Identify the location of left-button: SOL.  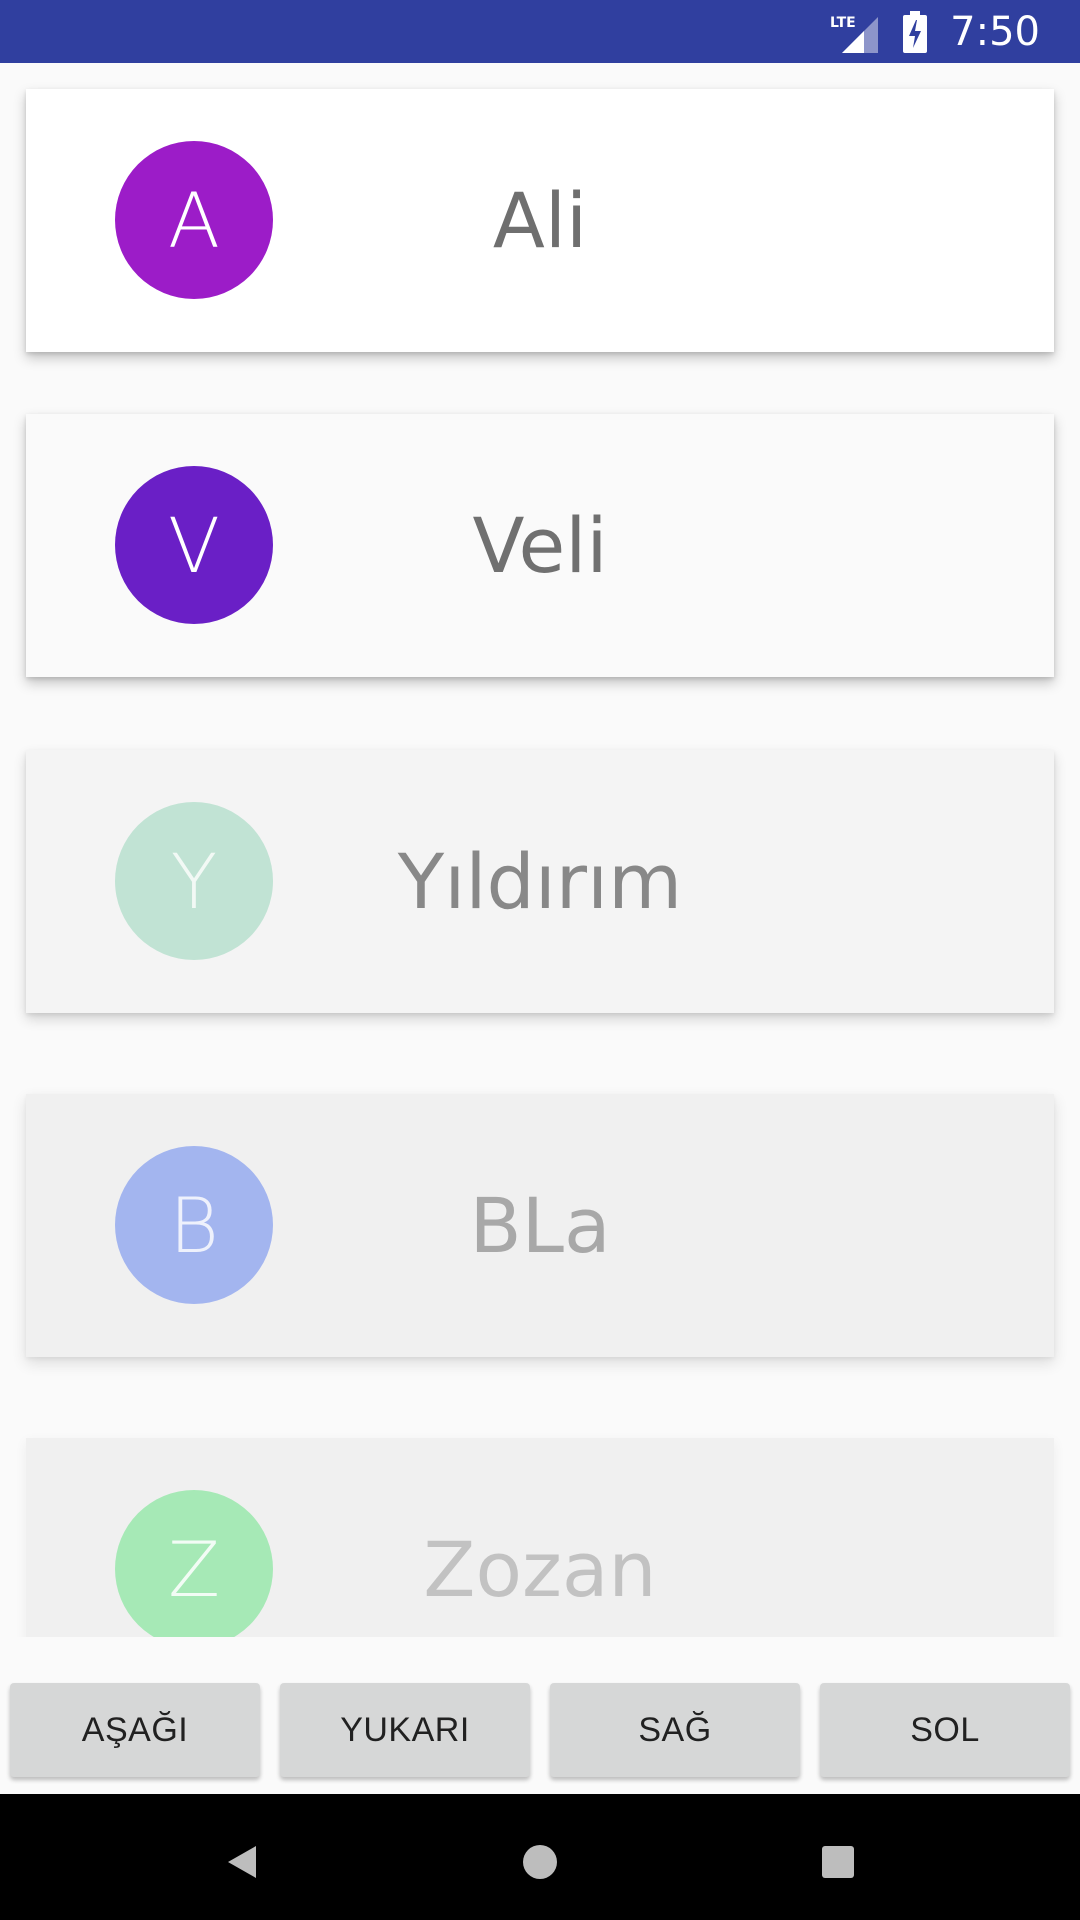
(945, 1730).